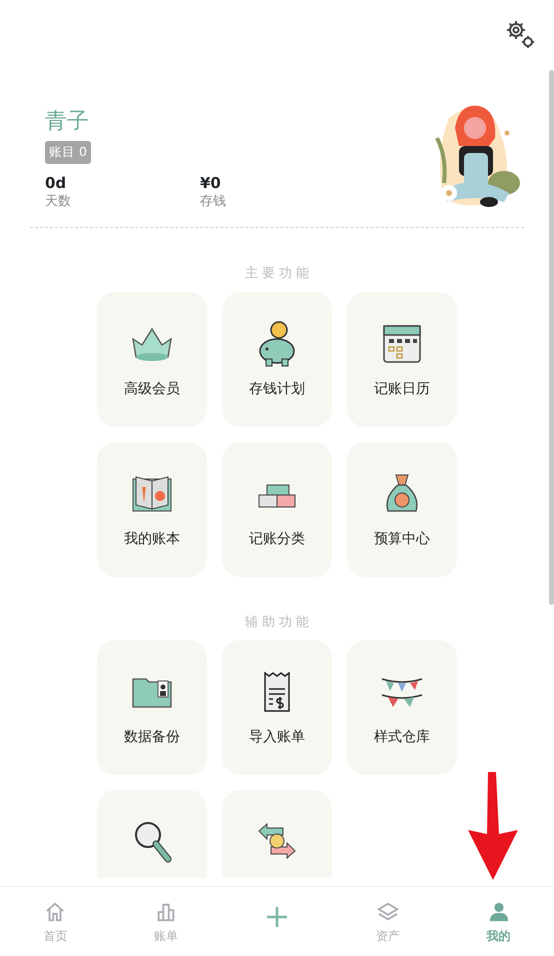  What do you see at coordinates (166, 912) in the screenshot?
I see `bar-chart-icon` at bounding box center [166, 912].